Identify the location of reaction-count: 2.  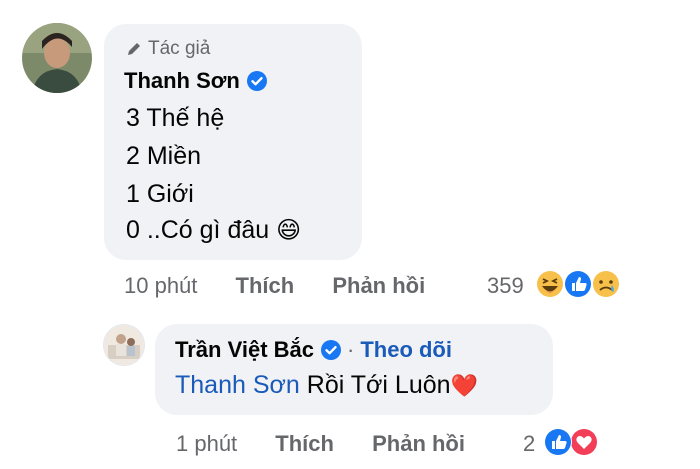
(529, 444).